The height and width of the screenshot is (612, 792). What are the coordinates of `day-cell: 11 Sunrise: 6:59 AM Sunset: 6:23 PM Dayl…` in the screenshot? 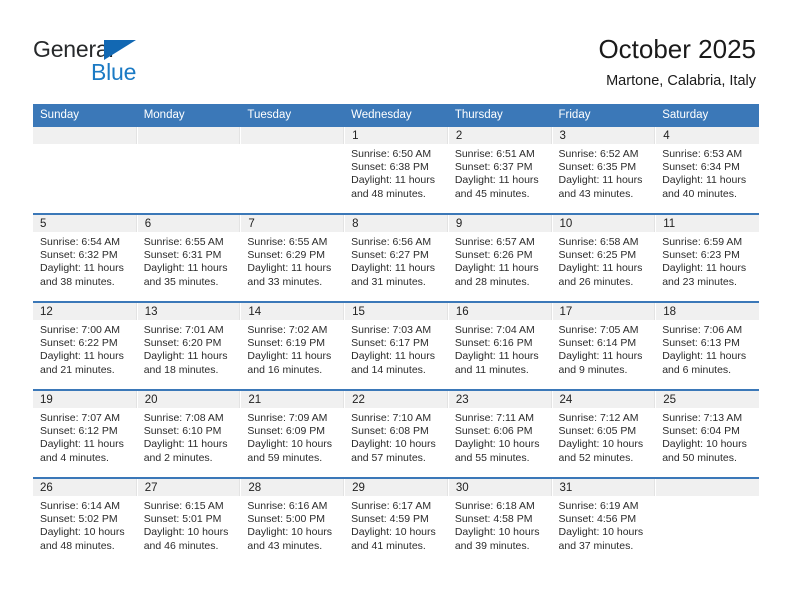 It's located at (707, 257).